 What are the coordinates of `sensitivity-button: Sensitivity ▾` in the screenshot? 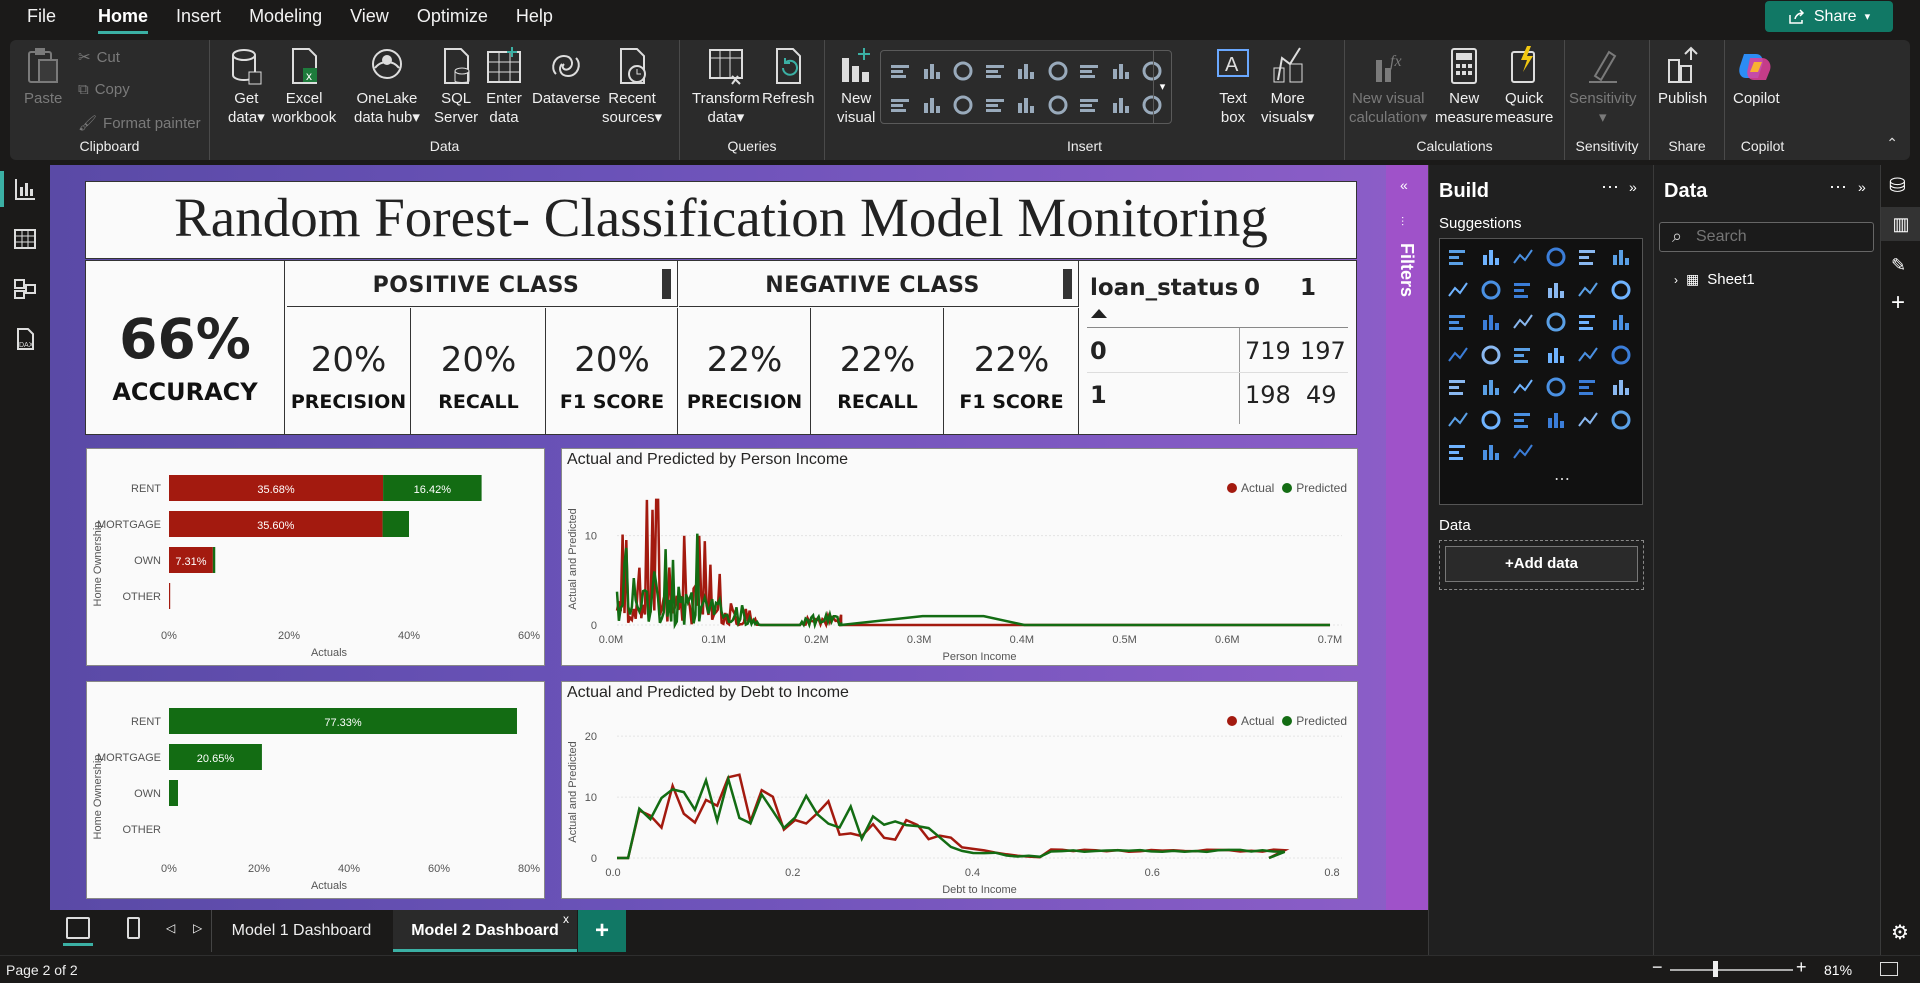 It's located at (1603, 86).